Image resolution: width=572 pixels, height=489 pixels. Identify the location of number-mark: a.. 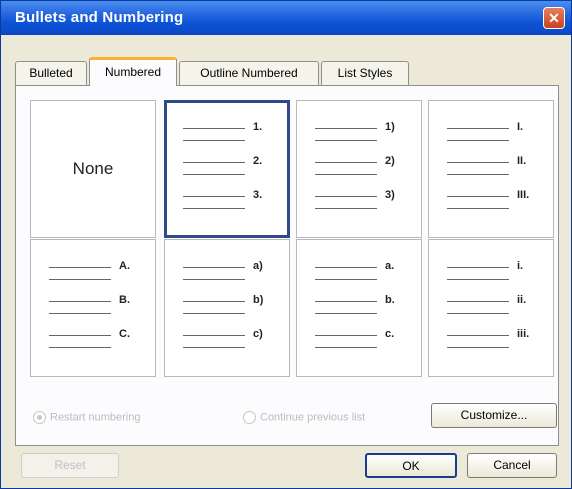
(390, 266).